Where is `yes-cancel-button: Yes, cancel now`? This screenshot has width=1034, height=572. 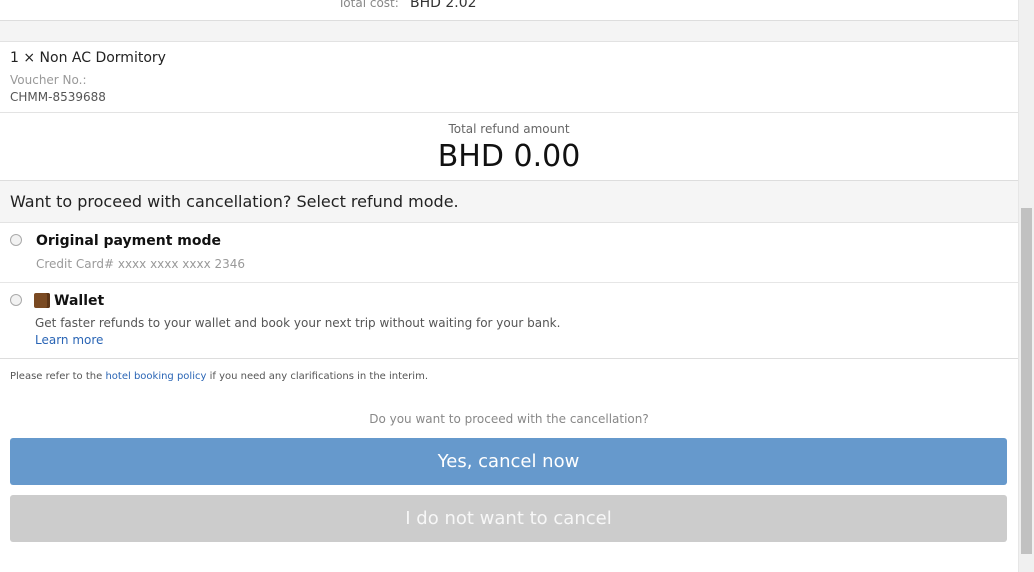 yes-cancel-button: Yes, cancel now is located at coordinates (508, 461).